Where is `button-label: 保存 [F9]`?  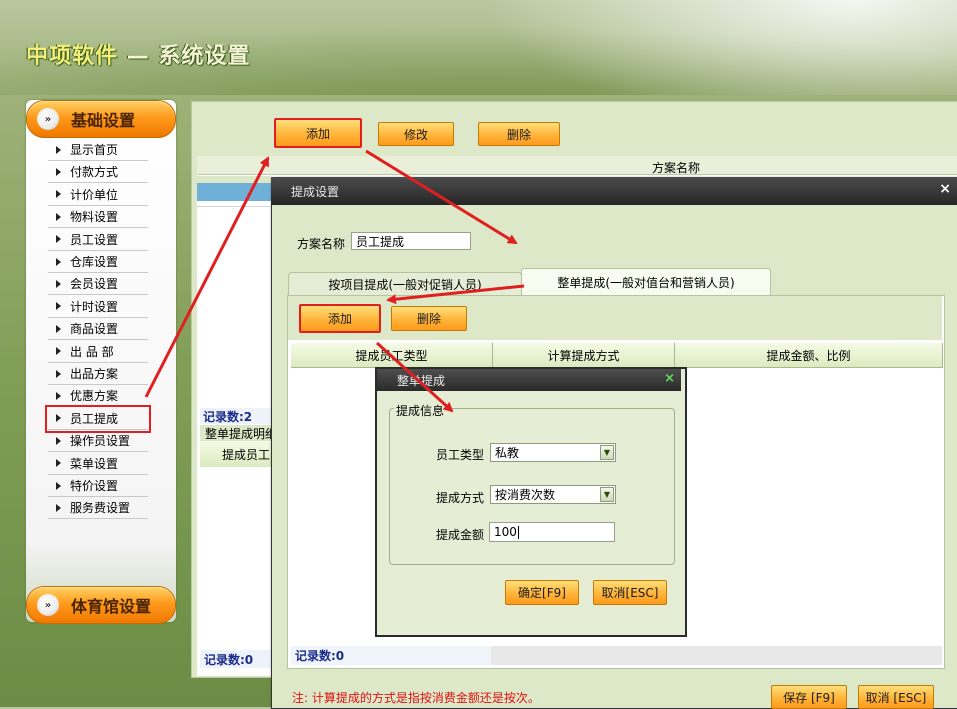
button-label: 保存 [F9] is located at coordinates (809, 697).